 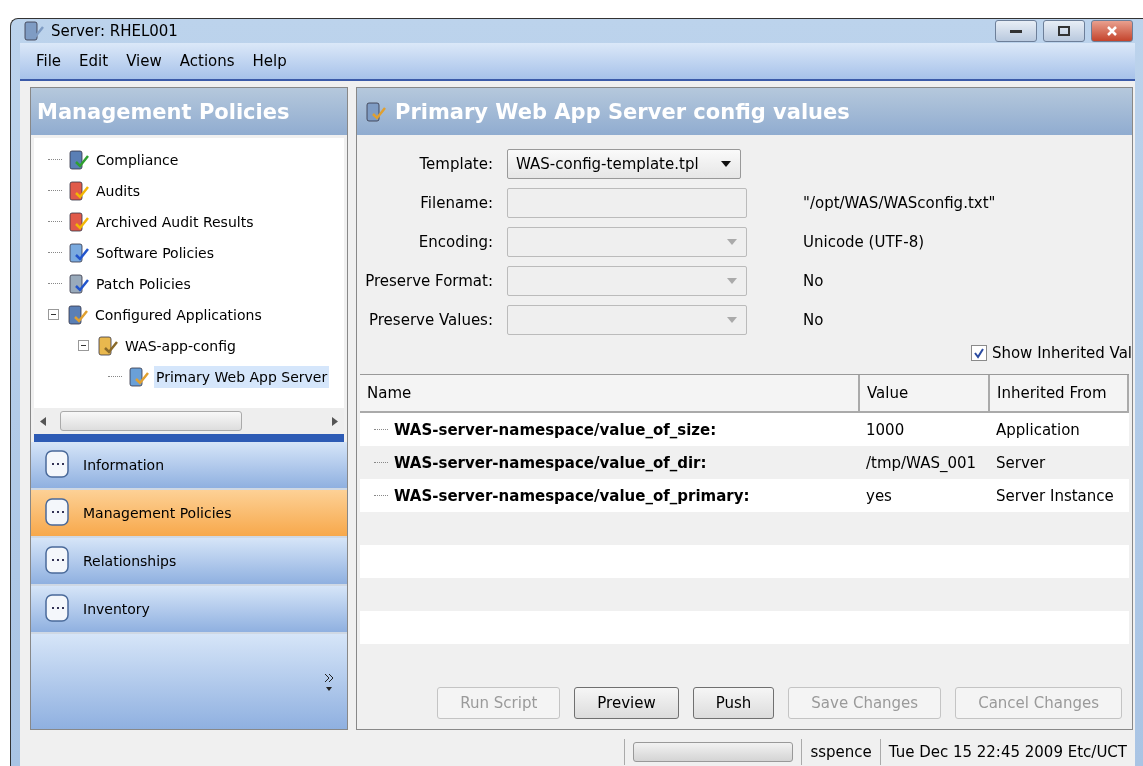 I want to click on action-button: Preview, so click(x=626, y=703).